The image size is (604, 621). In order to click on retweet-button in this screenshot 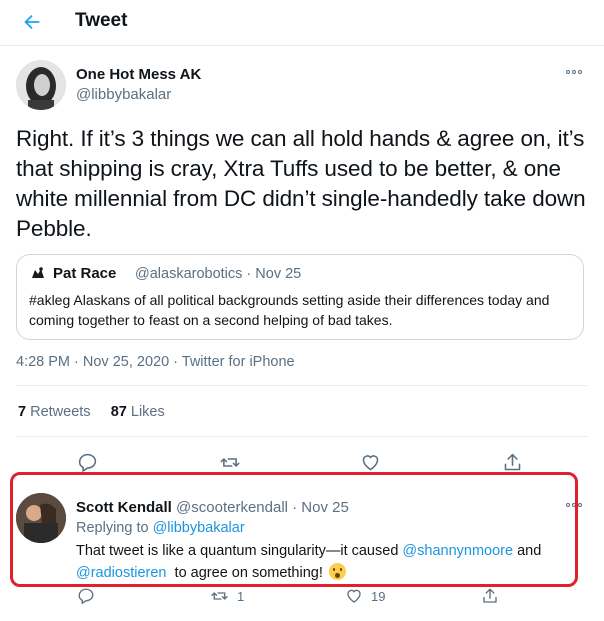, I will do `click(230, 462)`.